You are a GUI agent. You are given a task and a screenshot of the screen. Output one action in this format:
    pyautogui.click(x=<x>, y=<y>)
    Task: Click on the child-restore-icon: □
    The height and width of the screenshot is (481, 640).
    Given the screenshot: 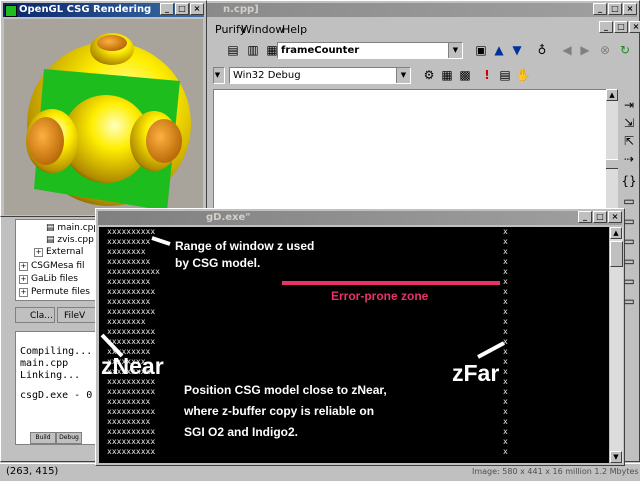 What is the action you would take?
    pyautogui.click(x=621, y=27)
    